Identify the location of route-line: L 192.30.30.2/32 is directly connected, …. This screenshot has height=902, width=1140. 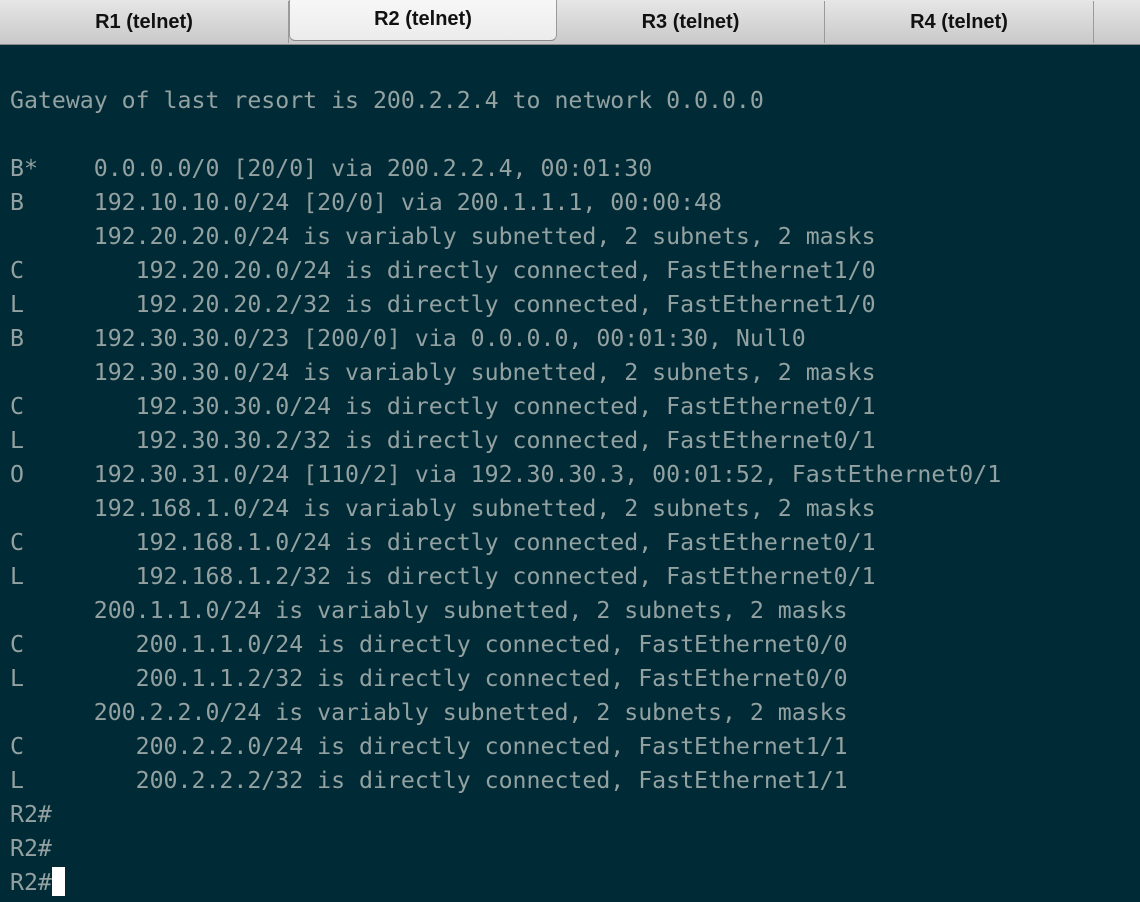
(443, 440).